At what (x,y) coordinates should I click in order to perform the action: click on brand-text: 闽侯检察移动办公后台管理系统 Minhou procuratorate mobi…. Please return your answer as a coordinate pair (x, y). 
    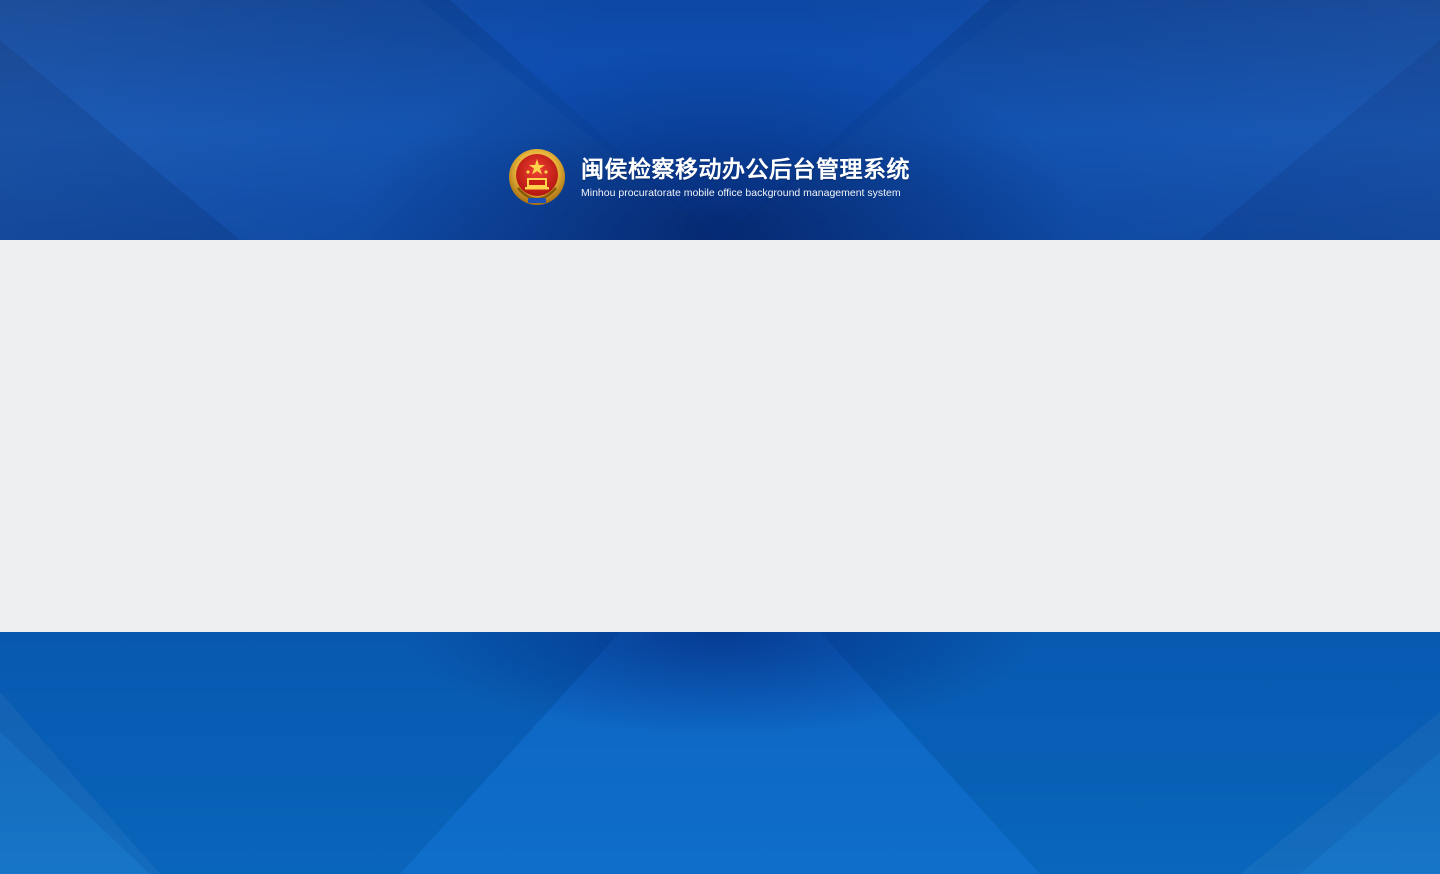
    Looking at the image, I should click on (745, 178).